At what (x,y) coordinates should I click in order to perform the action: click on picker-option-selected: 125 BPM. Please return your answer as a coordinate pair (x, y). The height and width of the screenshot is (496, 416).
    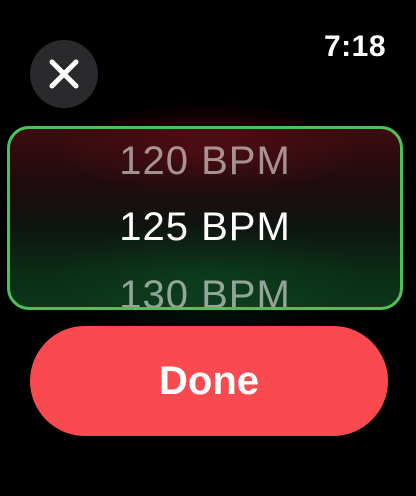
    Looking at the image, I should click on (205, 227).